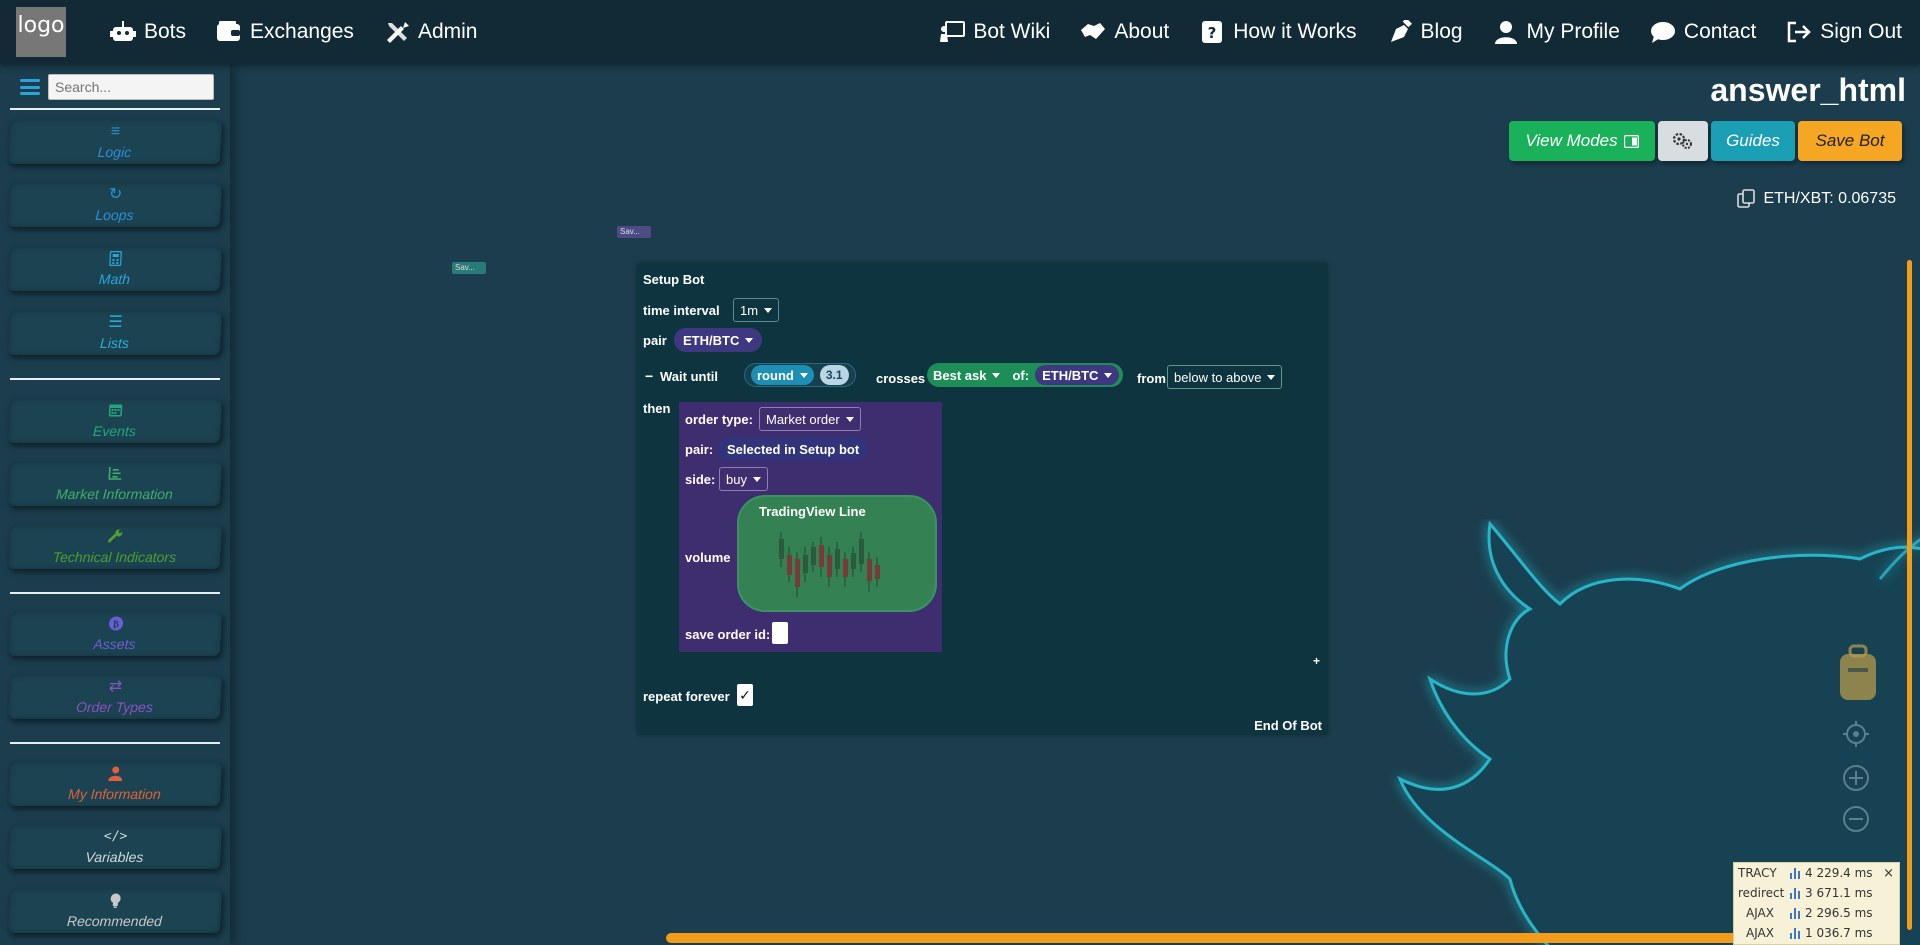 The height and width of the screenshot is (945, 1920). I want to click on order-type-dropdown: Market order, so click(810, 419).